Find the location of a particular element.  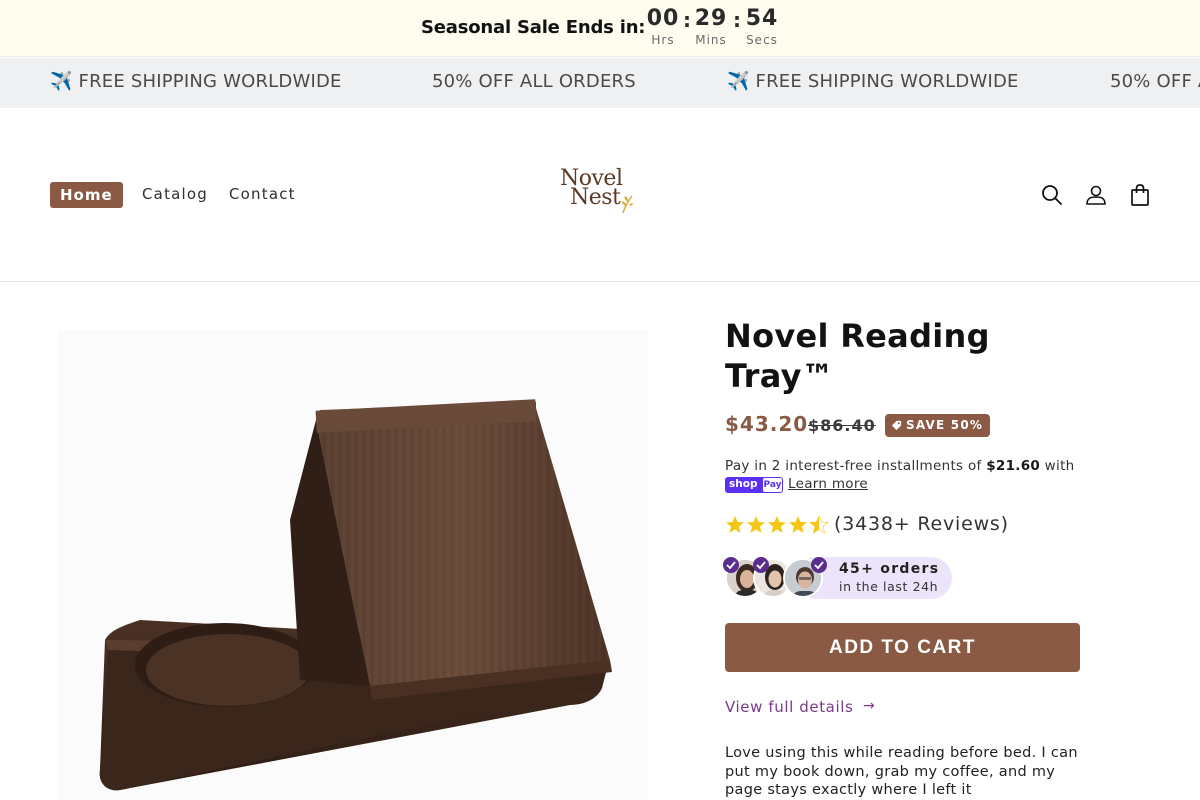

installments-prefix: Pay in 2 interest-free installments of is located at coordinates (856, 466).